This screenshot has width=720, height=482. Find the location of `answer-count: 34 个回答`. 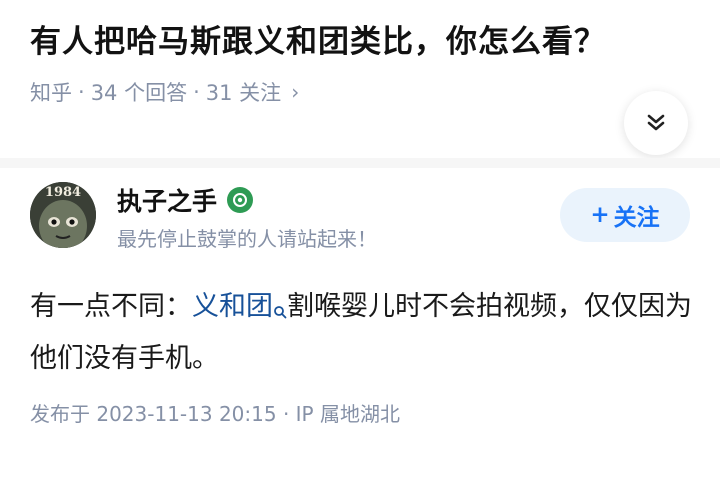

answer-count: 34 个回答 is located at coordinates (139, 93).